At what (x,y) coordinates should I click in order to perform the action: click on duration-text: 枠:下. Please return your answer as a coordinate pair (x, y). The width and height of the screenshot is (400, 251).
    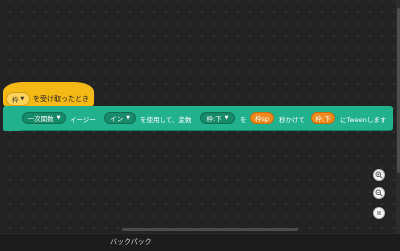
    Looking at the image, I should click on (323, 119).